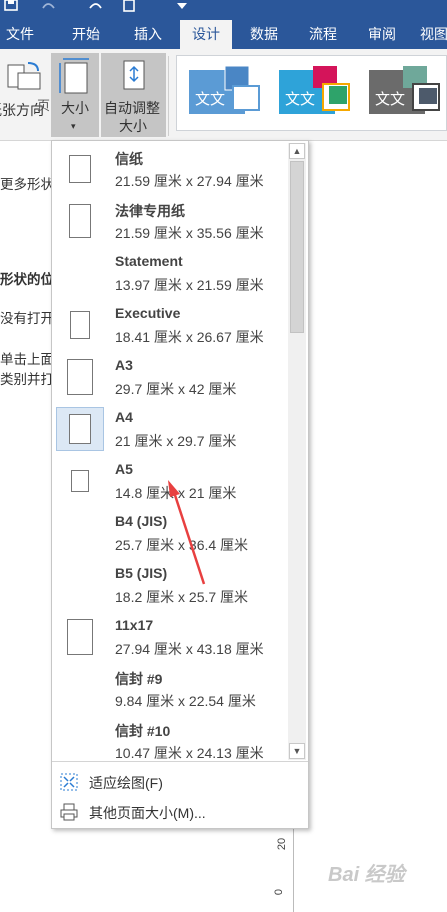 The width and height of the screenshot is (447, 912). What do you see at coordinates (382, 34) in the screenshot?
I see `tab-review: 审阅` at bounding box center [382, 34].